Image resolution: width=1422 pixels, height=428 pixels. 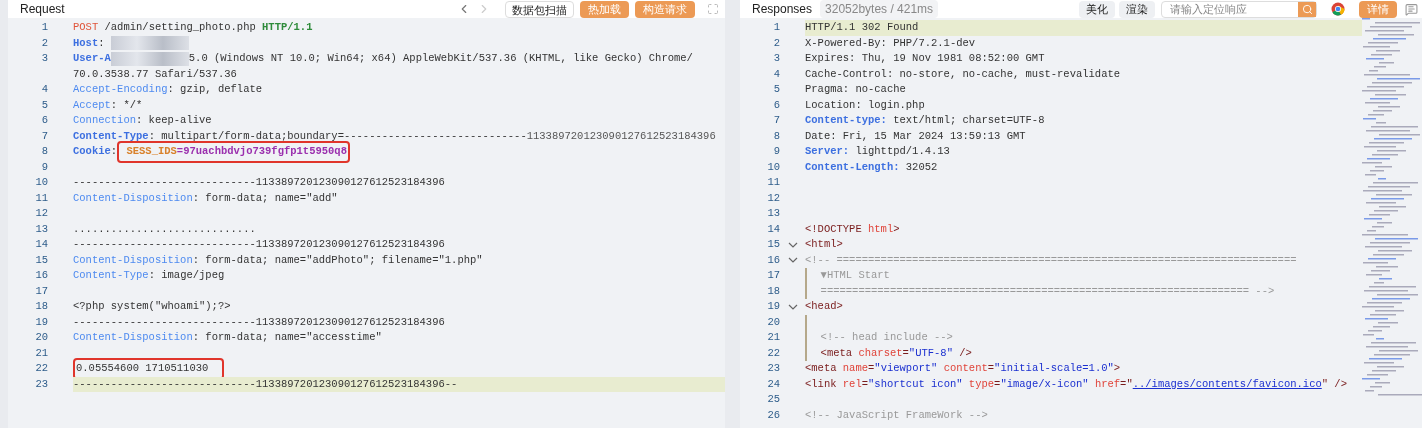 What do you see at coordinates (871, 167) in the screenshot?
I see `code-text: Content-Length: 32052` at bounding box center [871, 167].